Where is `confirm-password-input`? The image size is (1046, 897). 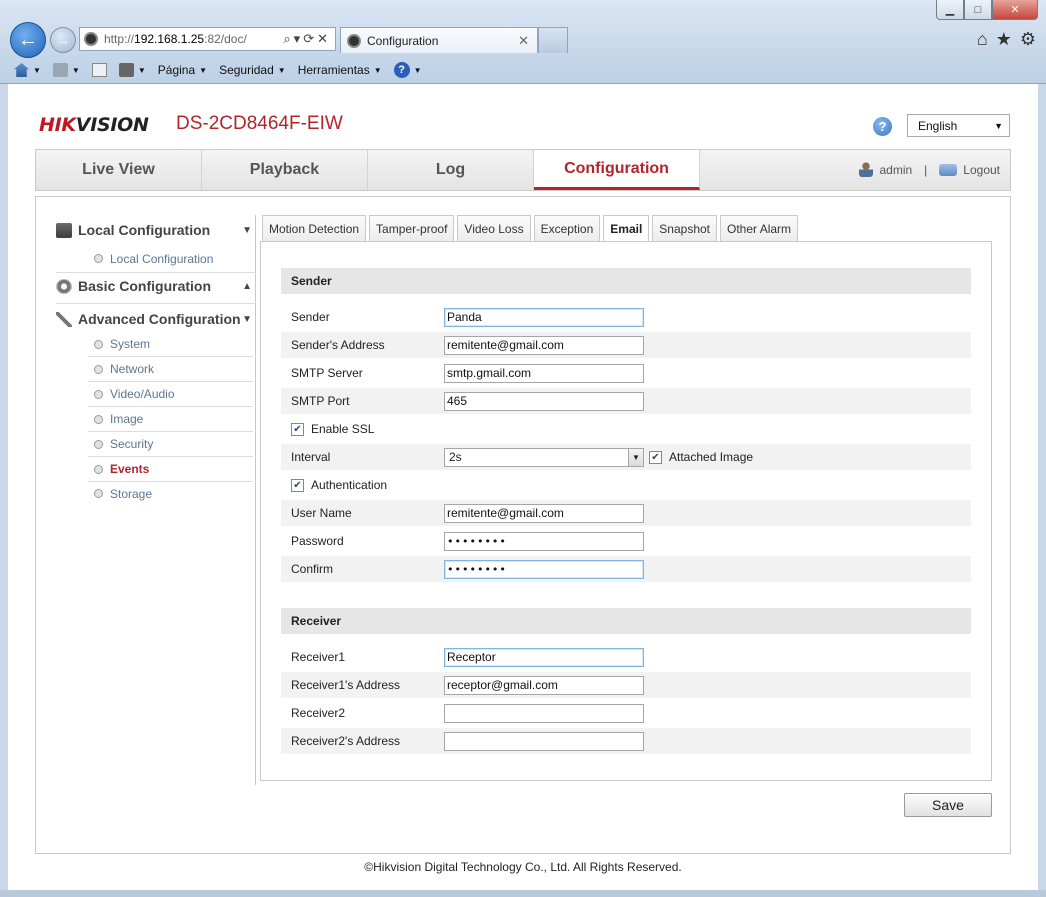 confirm-password-input is located at coordinates (544, 569).